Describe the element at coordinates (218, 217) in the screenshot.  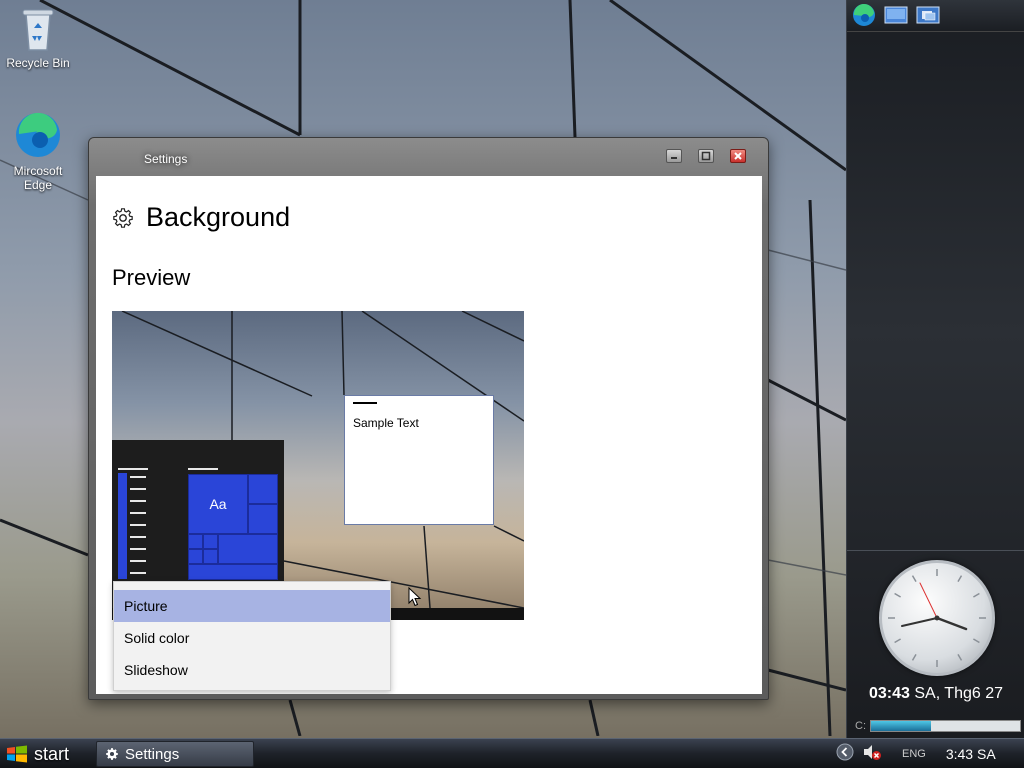
I see `page-title: Background` at that location.